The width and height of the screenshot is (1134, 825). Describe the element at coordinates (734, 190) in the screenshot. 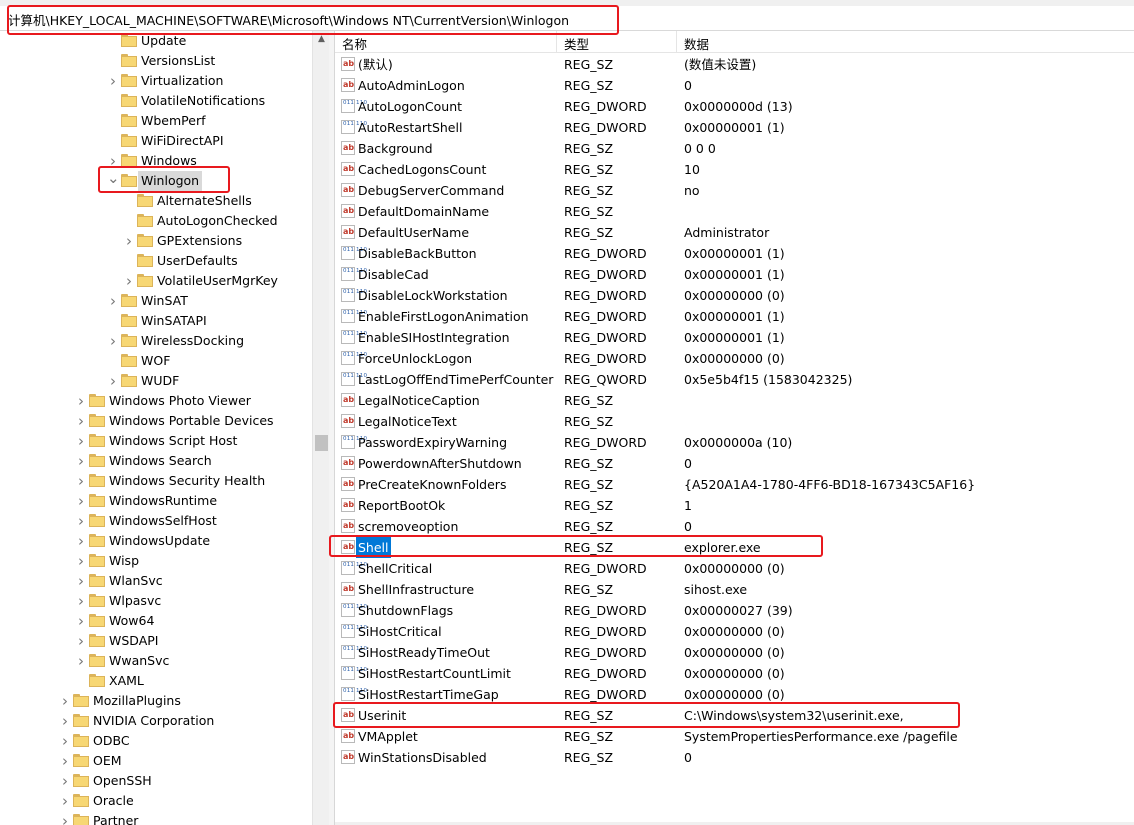

I see `value-row: ab DebugServerCommand REG_SZ no` at that location.